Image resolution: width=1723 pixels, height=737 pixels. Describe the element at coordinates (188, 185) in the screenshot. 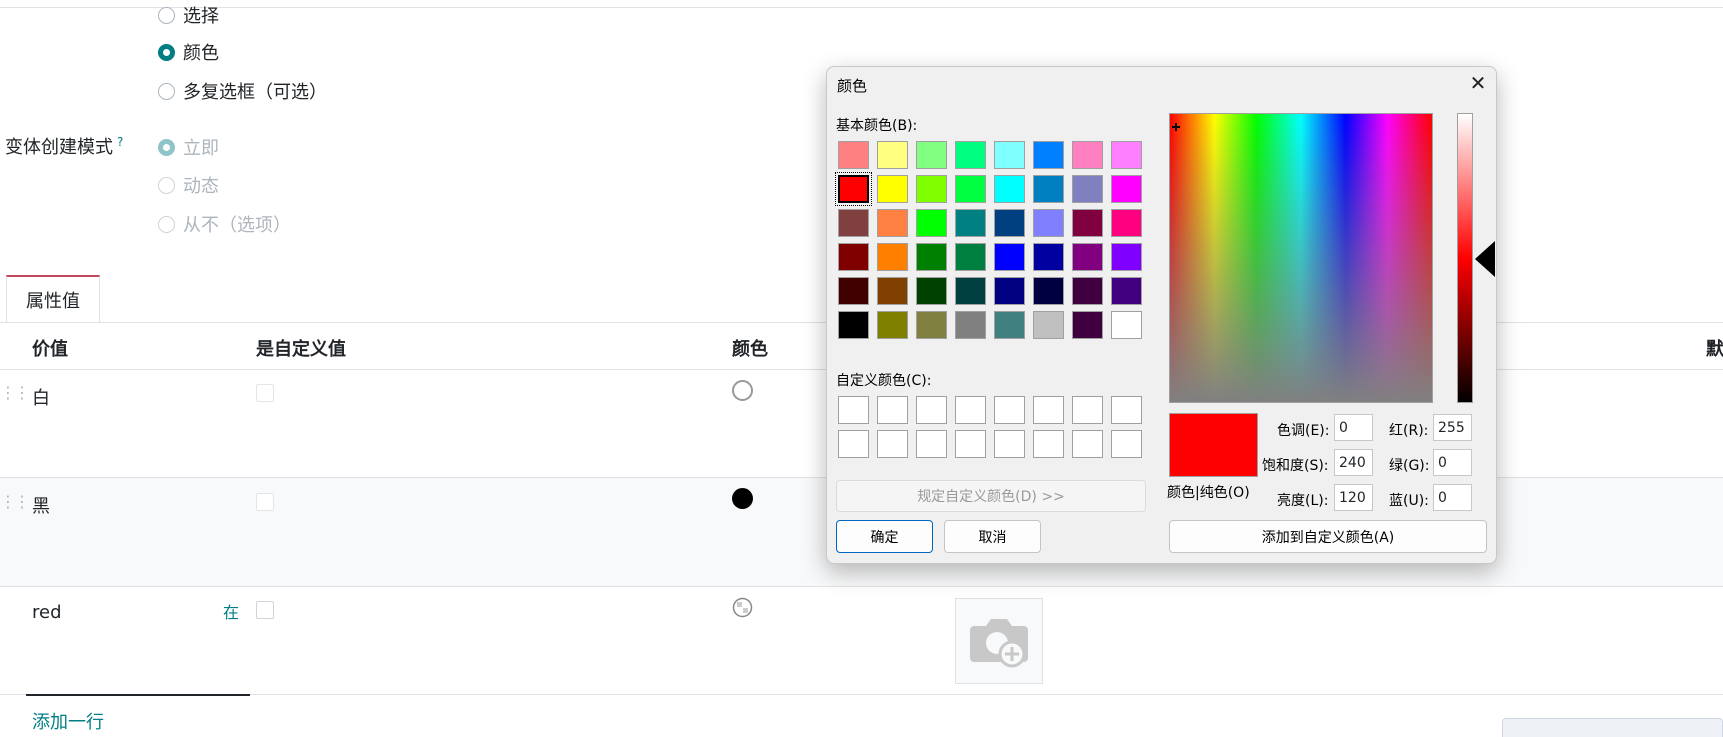

I see `radio-option-dynamic: 动态` at that location.